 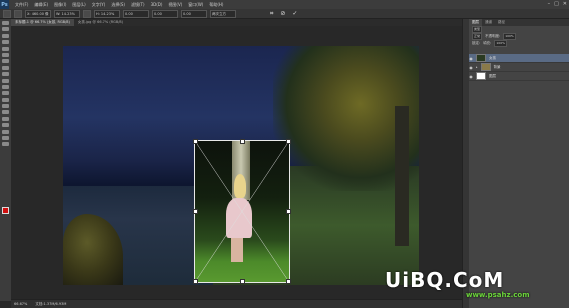 I want to click on vertical-skew-field: 0.00, so click(x=194, y=13).